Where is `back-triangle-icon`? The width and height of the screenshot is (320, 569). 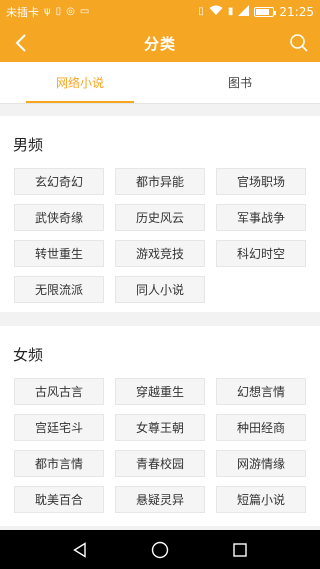 back-triangle-icon is located at coordinates (79, 549).